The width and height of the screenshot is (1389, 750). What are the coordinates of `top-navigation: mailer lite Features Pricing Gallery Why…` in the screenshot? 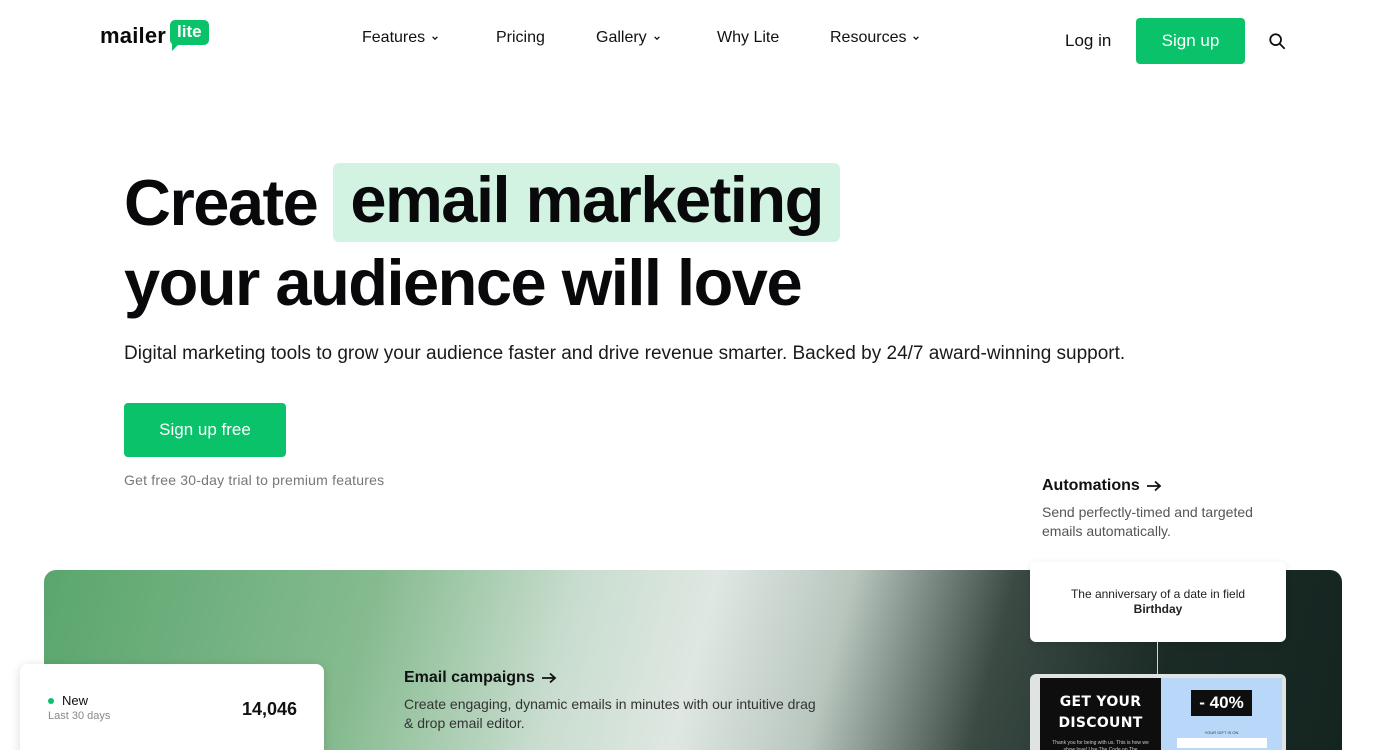 It's located at (694, 41).